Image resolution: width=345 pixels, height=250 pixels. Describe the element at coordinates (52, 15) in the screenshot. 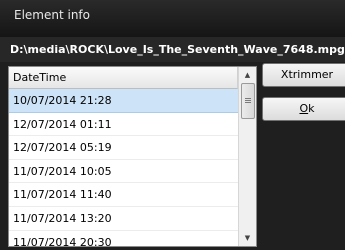

I see `window-title: Element info` at that location.